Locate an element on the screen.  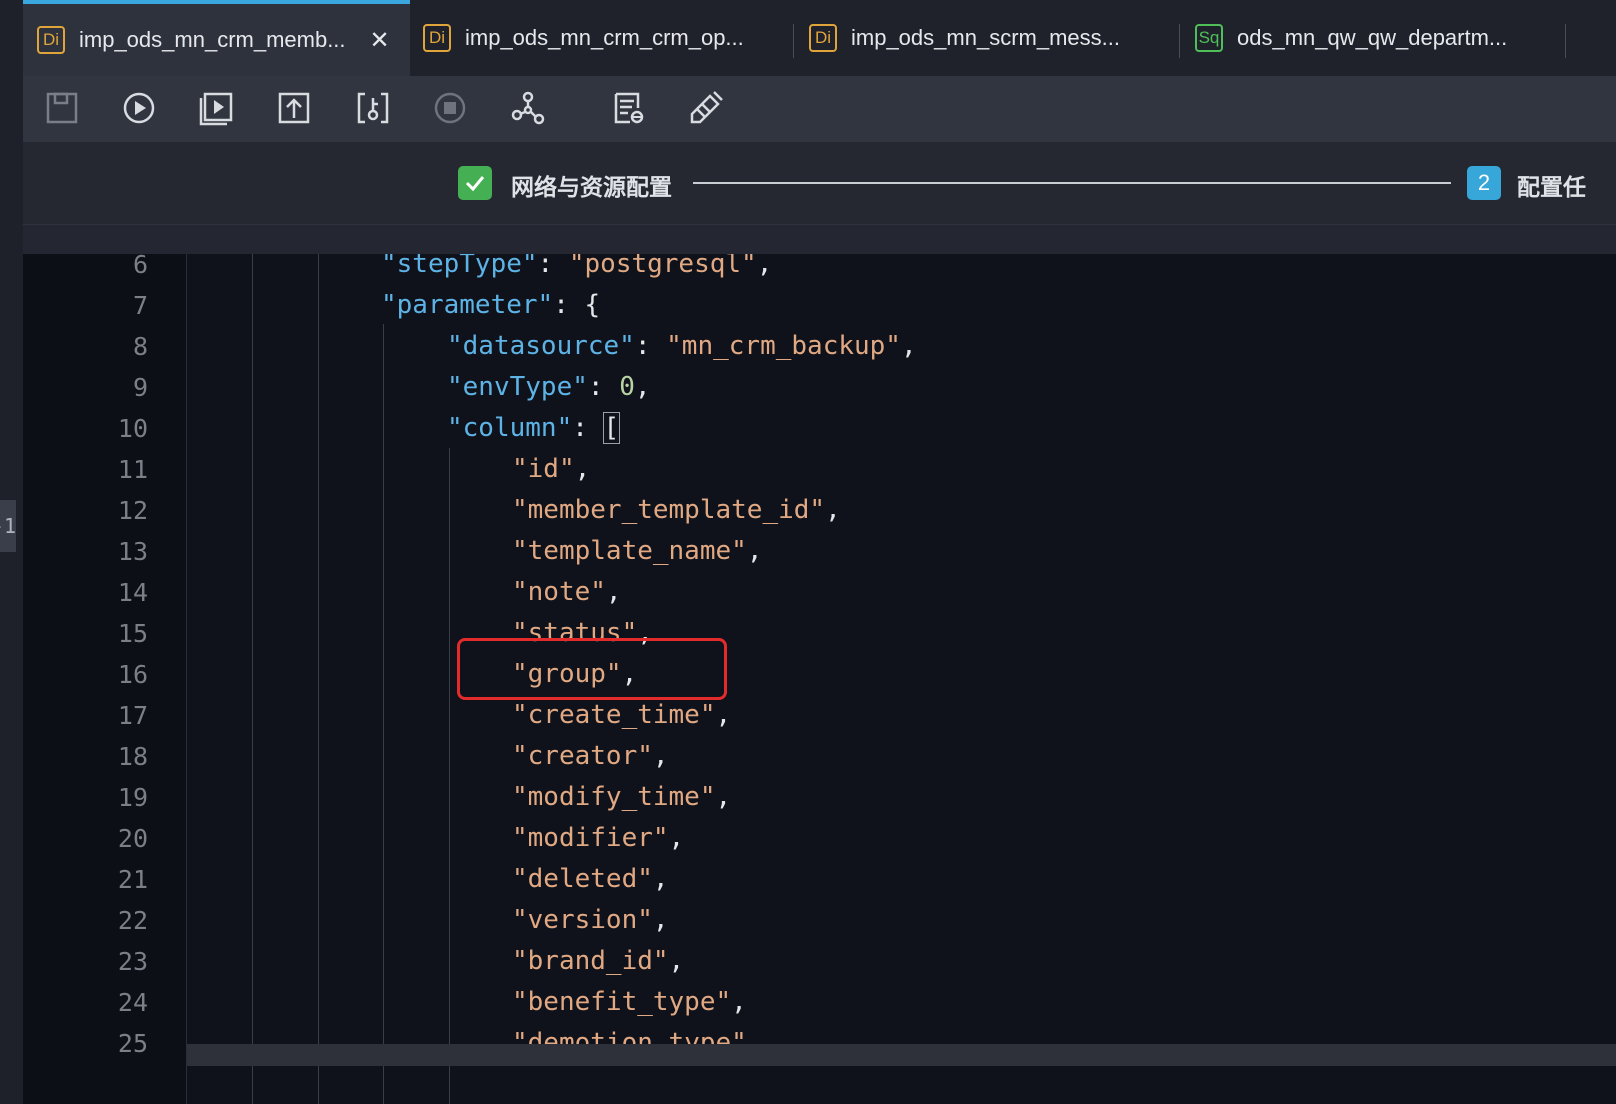
line-number: 24 is located at coordinates (132, 1002).